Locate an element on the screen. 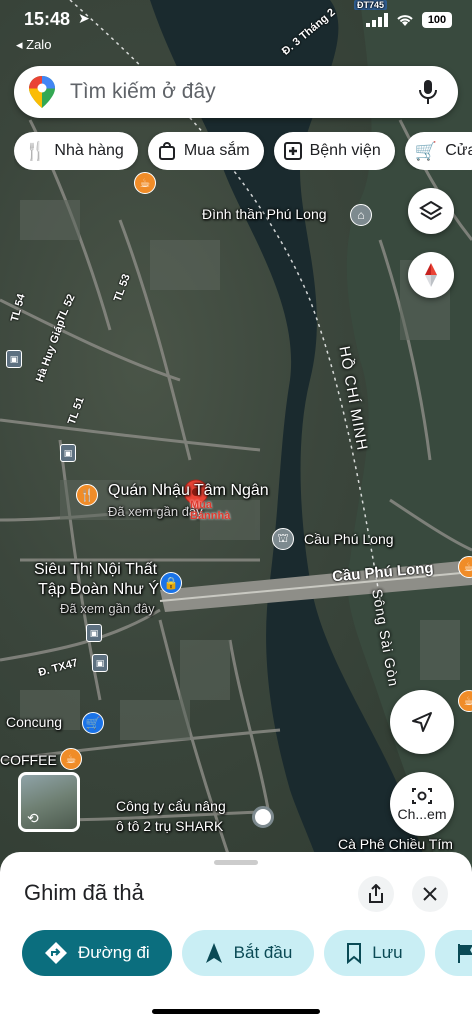  compass-button is located at coordinates (431, 275).